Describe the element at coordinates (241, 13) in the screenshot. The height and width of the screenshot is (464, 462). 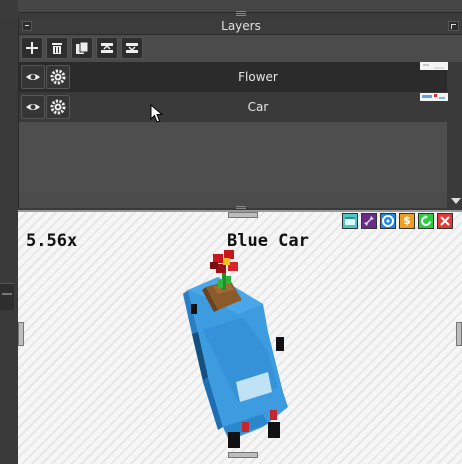
I see `top-resize-grip` at that location.